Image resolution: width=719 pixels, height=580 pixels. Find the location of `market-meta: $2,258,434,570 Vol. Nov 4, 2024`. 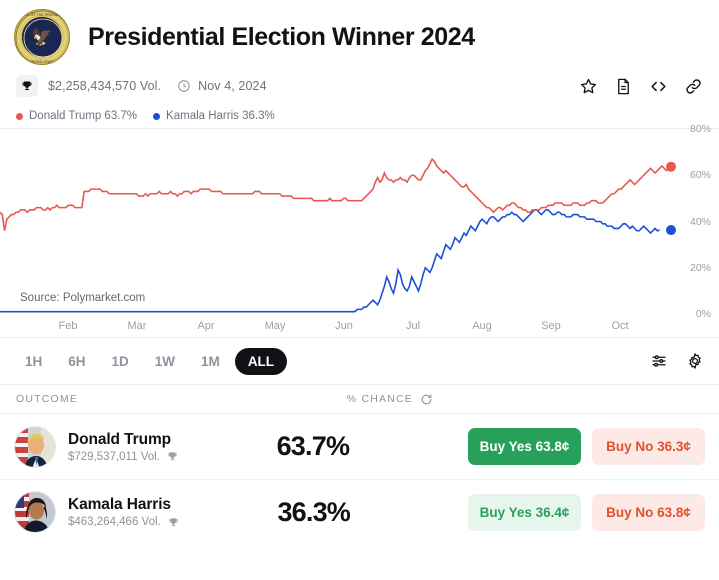

market-meta: $2,258,434,570 Vol. Nov 4, 2024 is located at coordinates (359, 86).